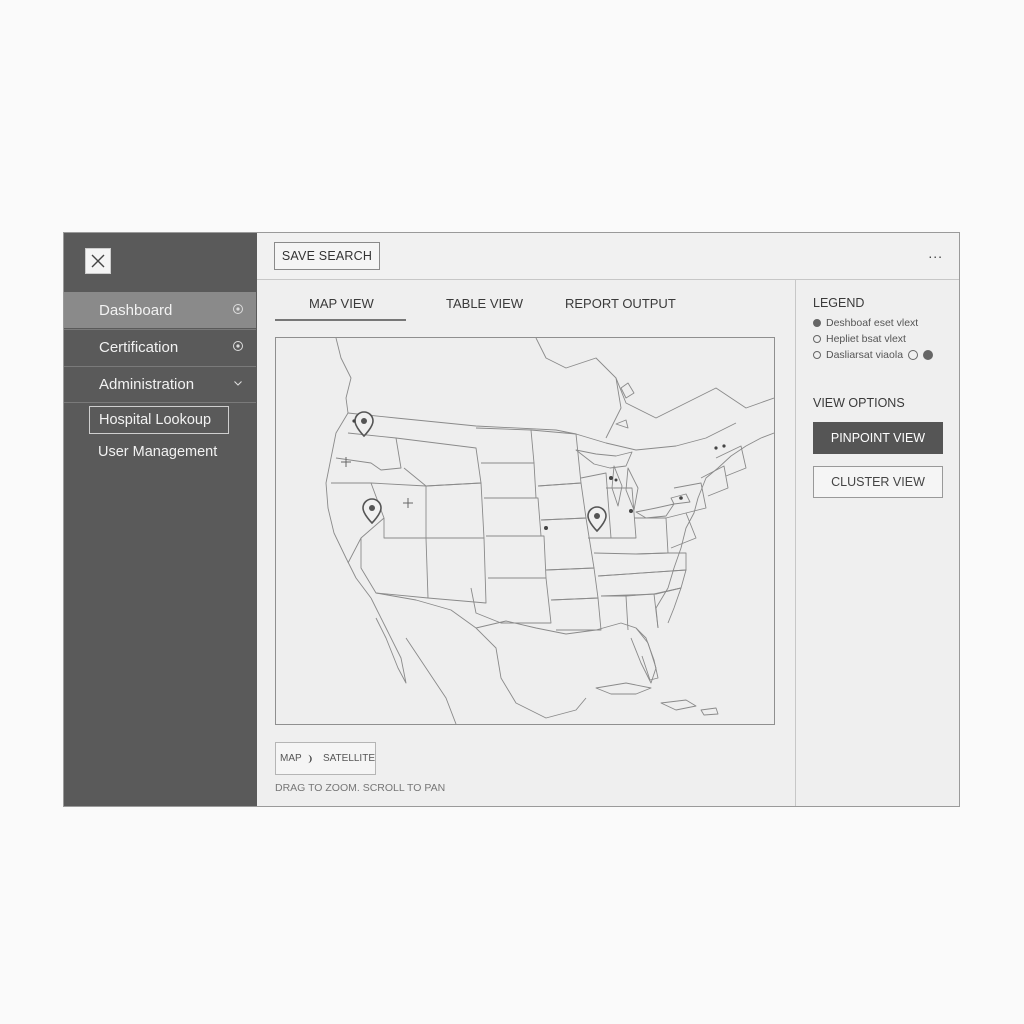 The width and height of the screenshot is (1024, 1024). I want to click on close-icon, so click(98, 261).